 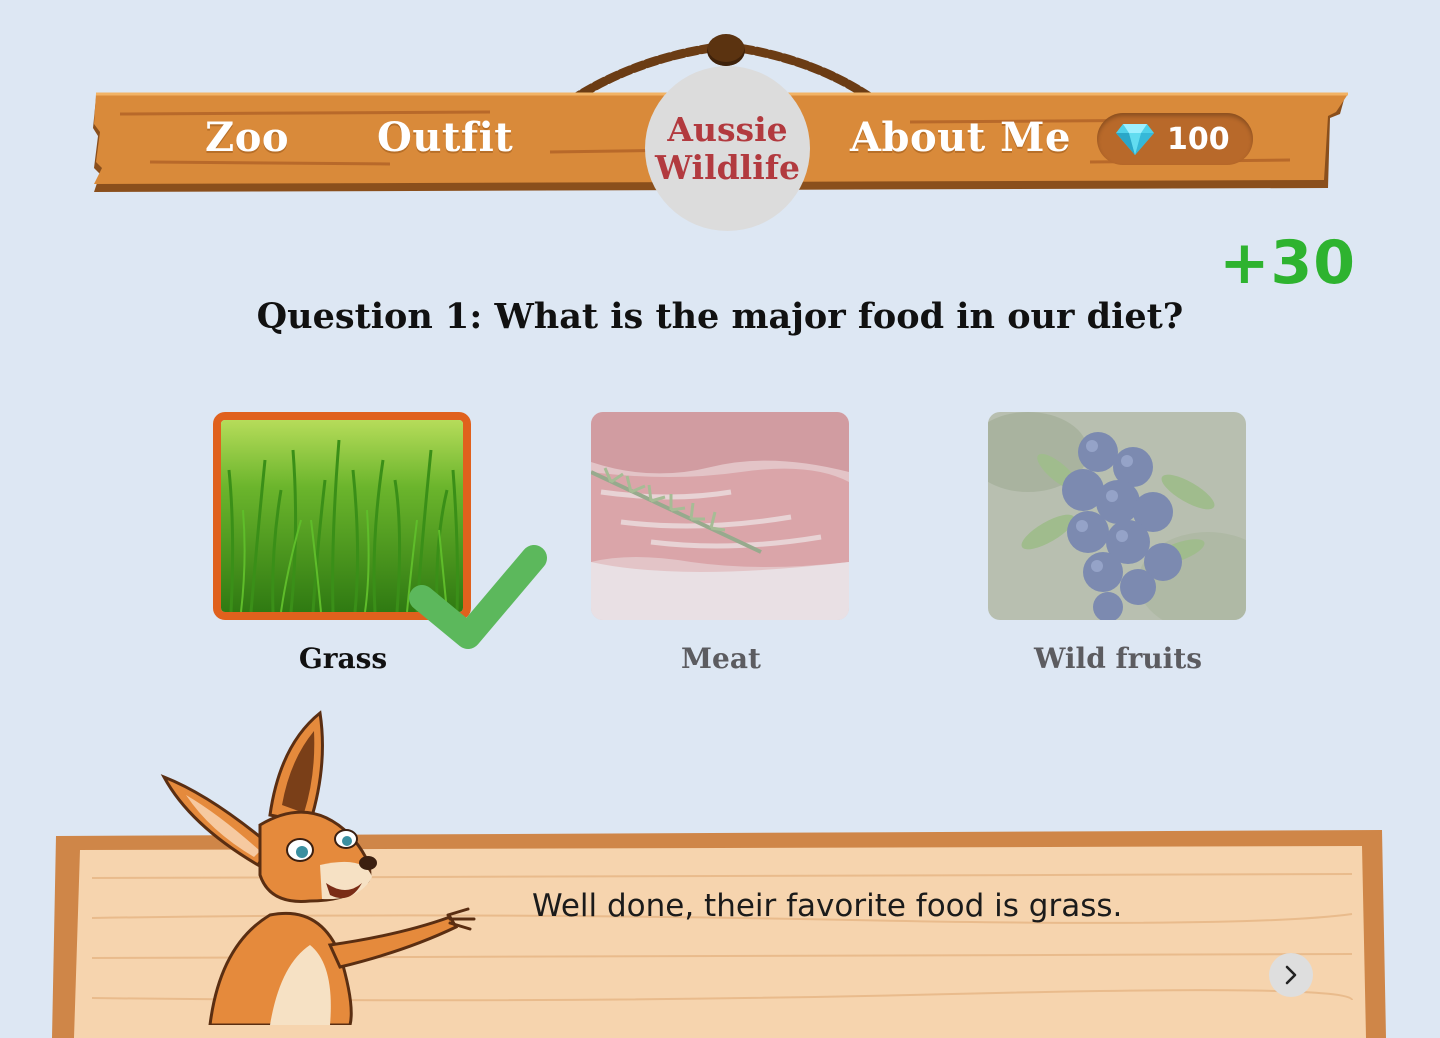 I want to click on gem-count: 100, so click(x=1198, y=139).